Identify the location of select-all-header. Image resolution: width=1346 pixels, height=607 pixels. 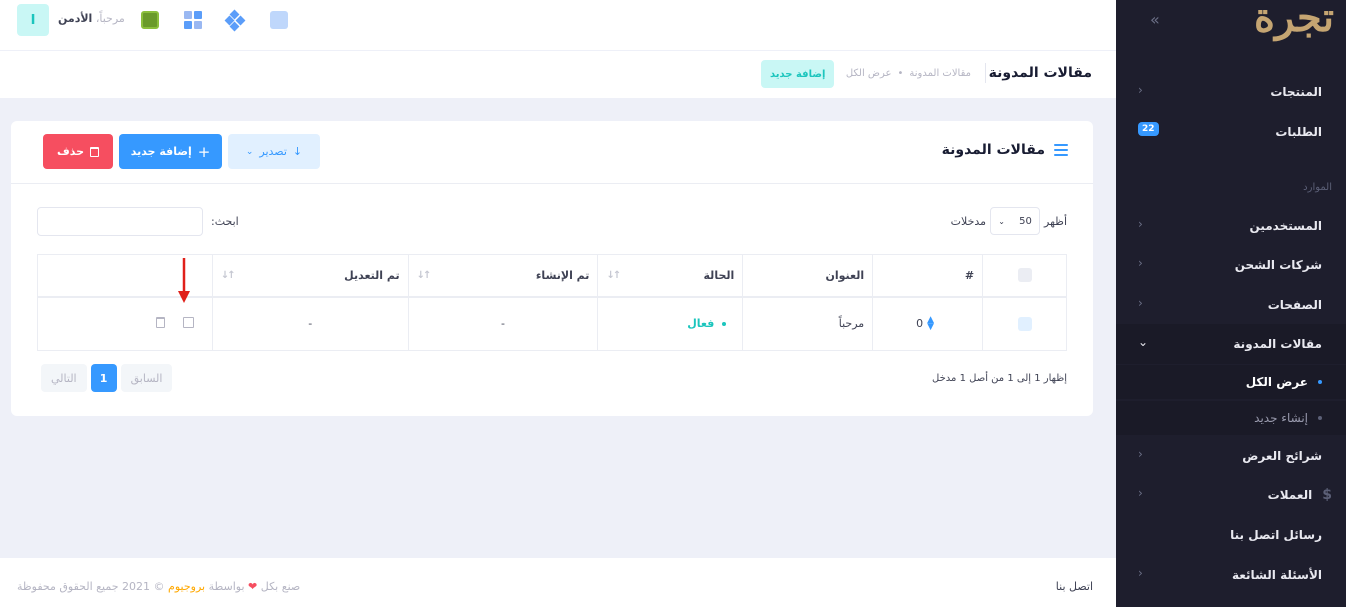
(1024, 276).